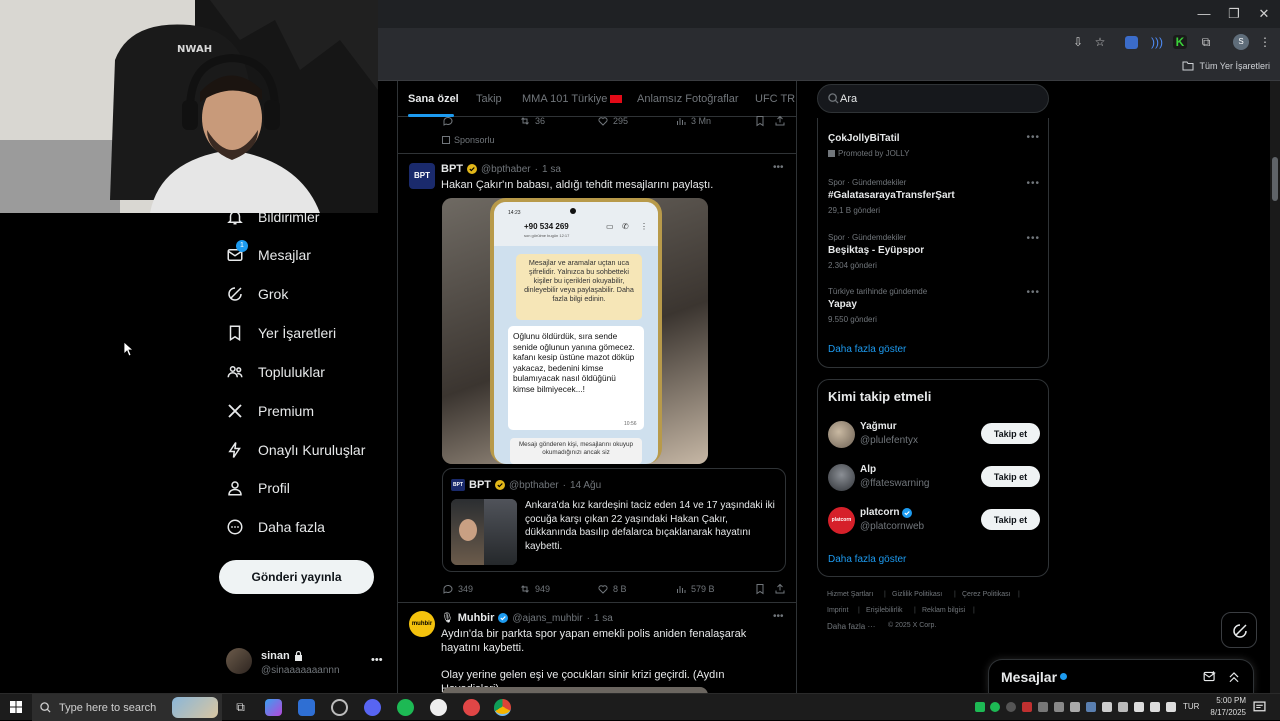  What do you see at coordinates (258, 488) in the screenshot?
I see `nav-profile: Profil` at bounding box center [258, 488].